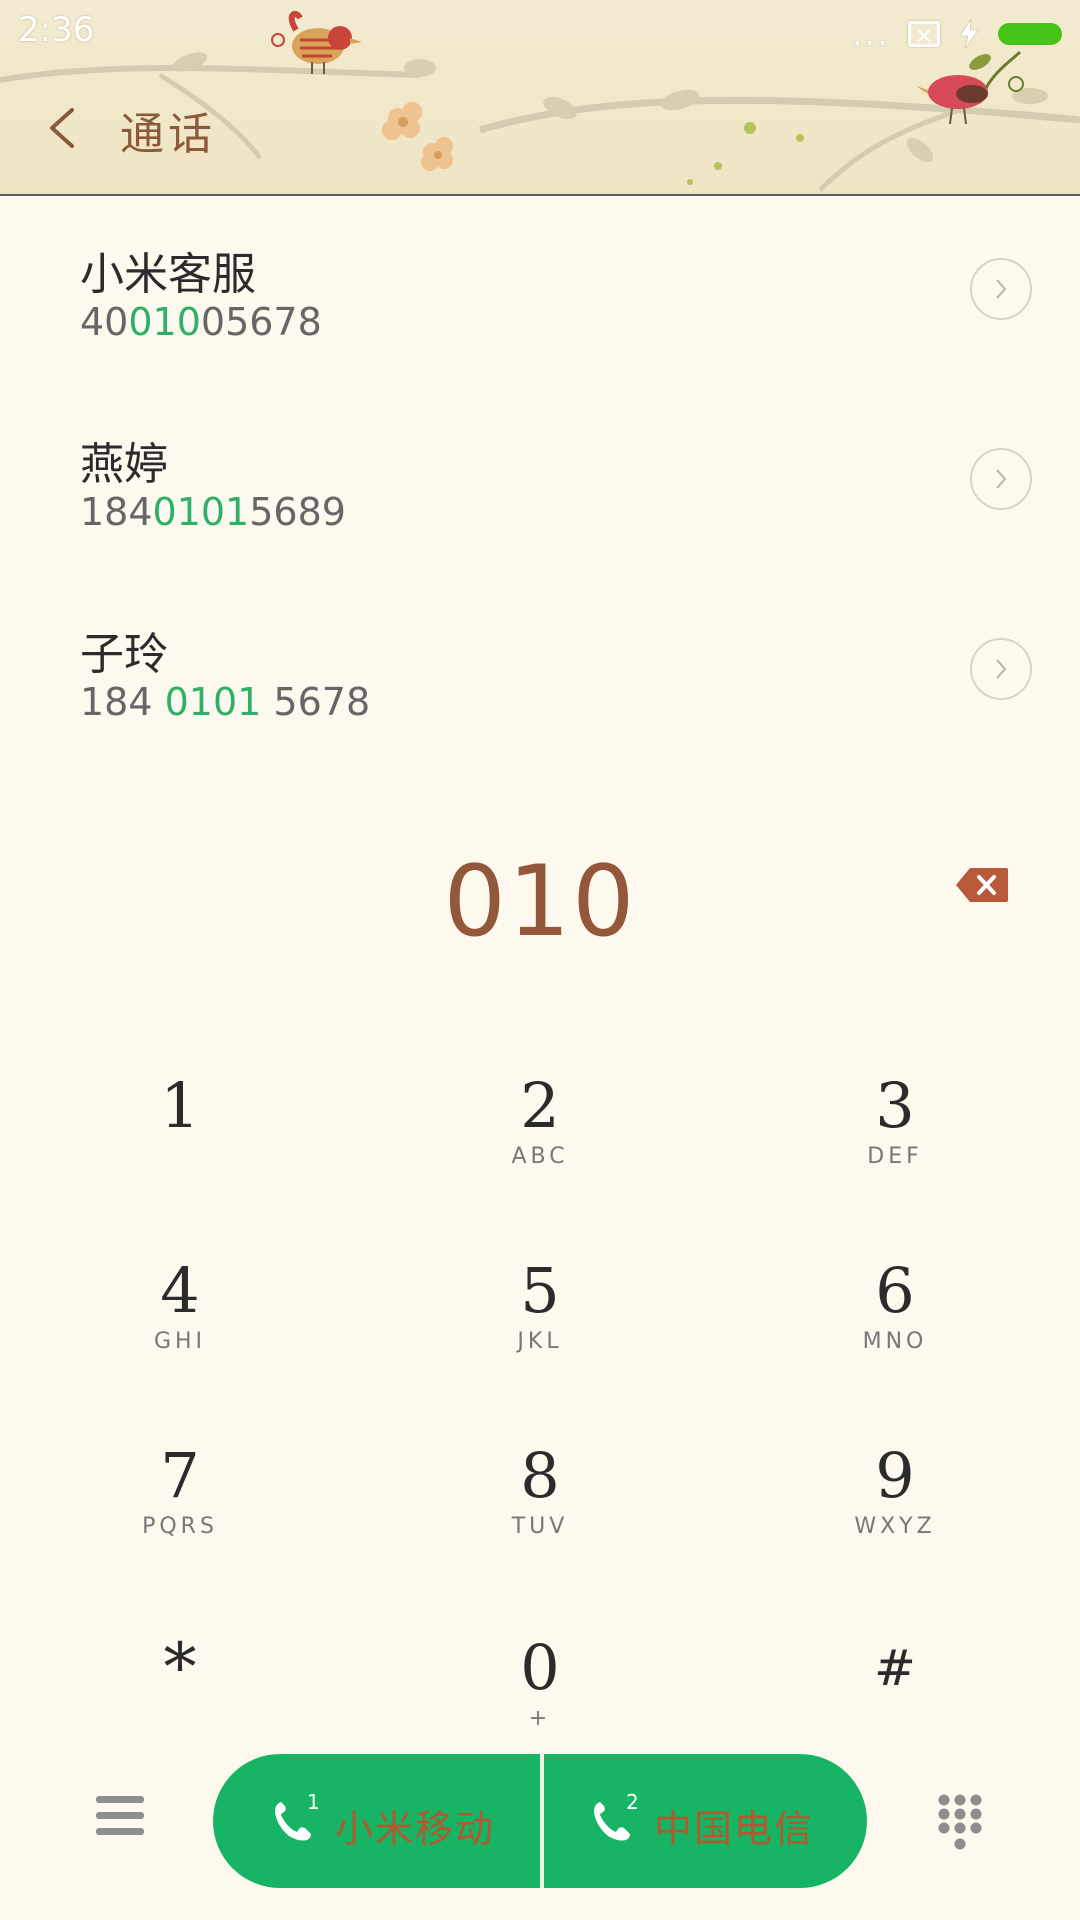 This screenshot has width=1080, height=1920. What do you see at coordinates (124, 654) in the screenshot?
I see `contact-name: 子玲` at bounding box center [124, 654].